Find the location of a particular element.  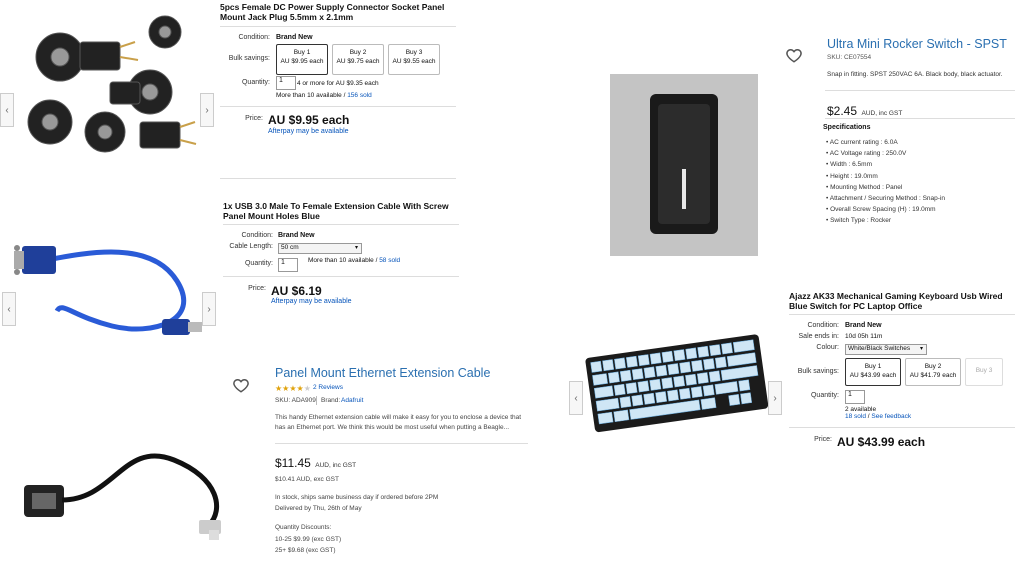

bulk-option-3: Buy 3 is located at coordinates (984, 372).